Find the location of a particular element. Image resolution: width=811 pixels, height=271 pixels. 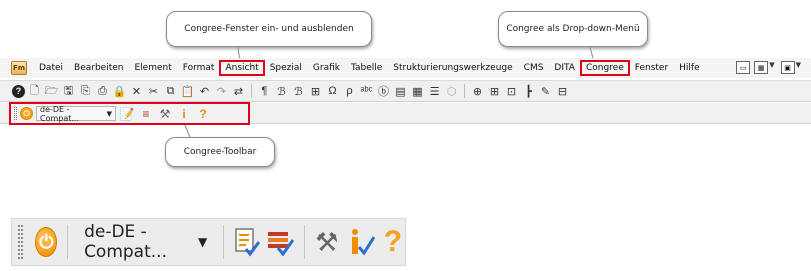

leader-toolbar is located at coordinates (187, 130).